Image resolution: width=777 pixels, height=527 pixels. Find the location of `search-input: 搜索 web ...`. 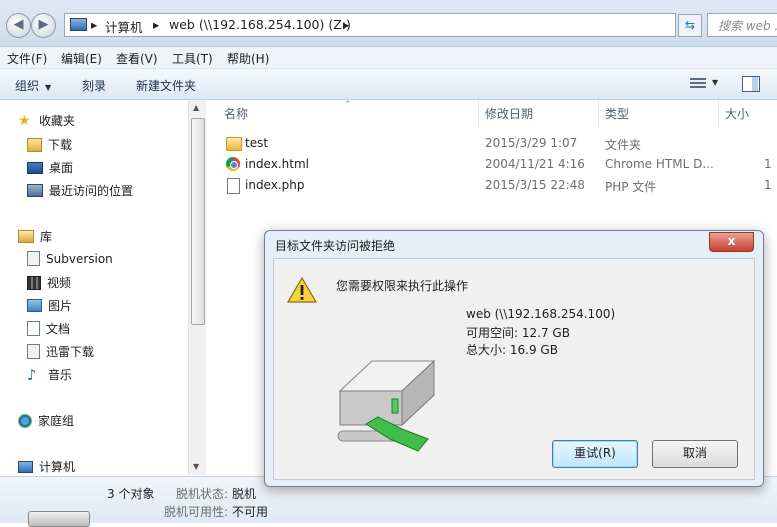

search-input: 搜索 web ... is located at coordinates (742, 25).